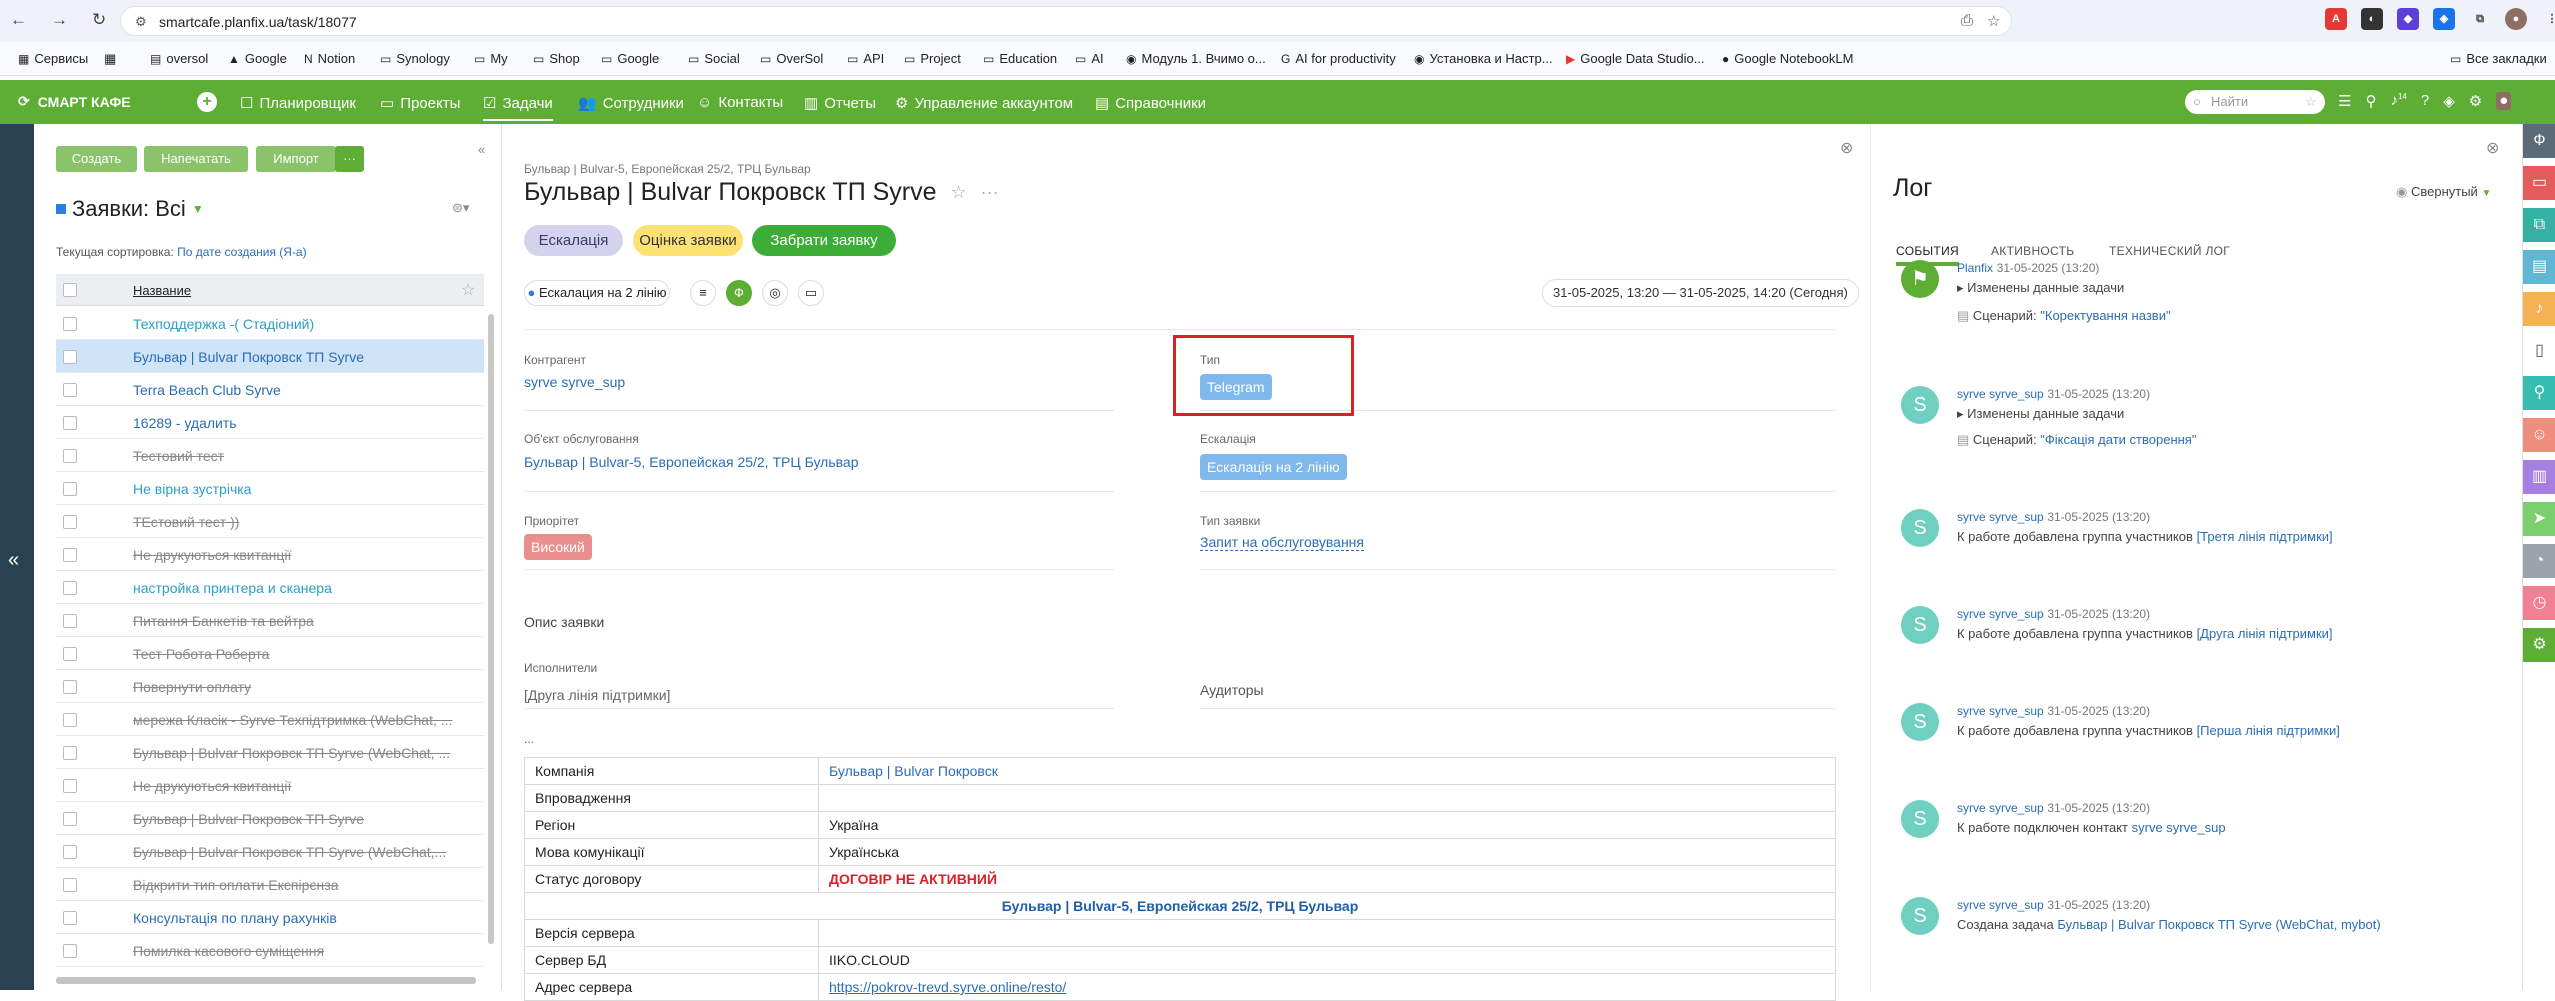 This screenshot has height=1001, width=2555. Describe the element at coordinates (59, 20) in the screenshot. I see `forward-icon: →` at that location.